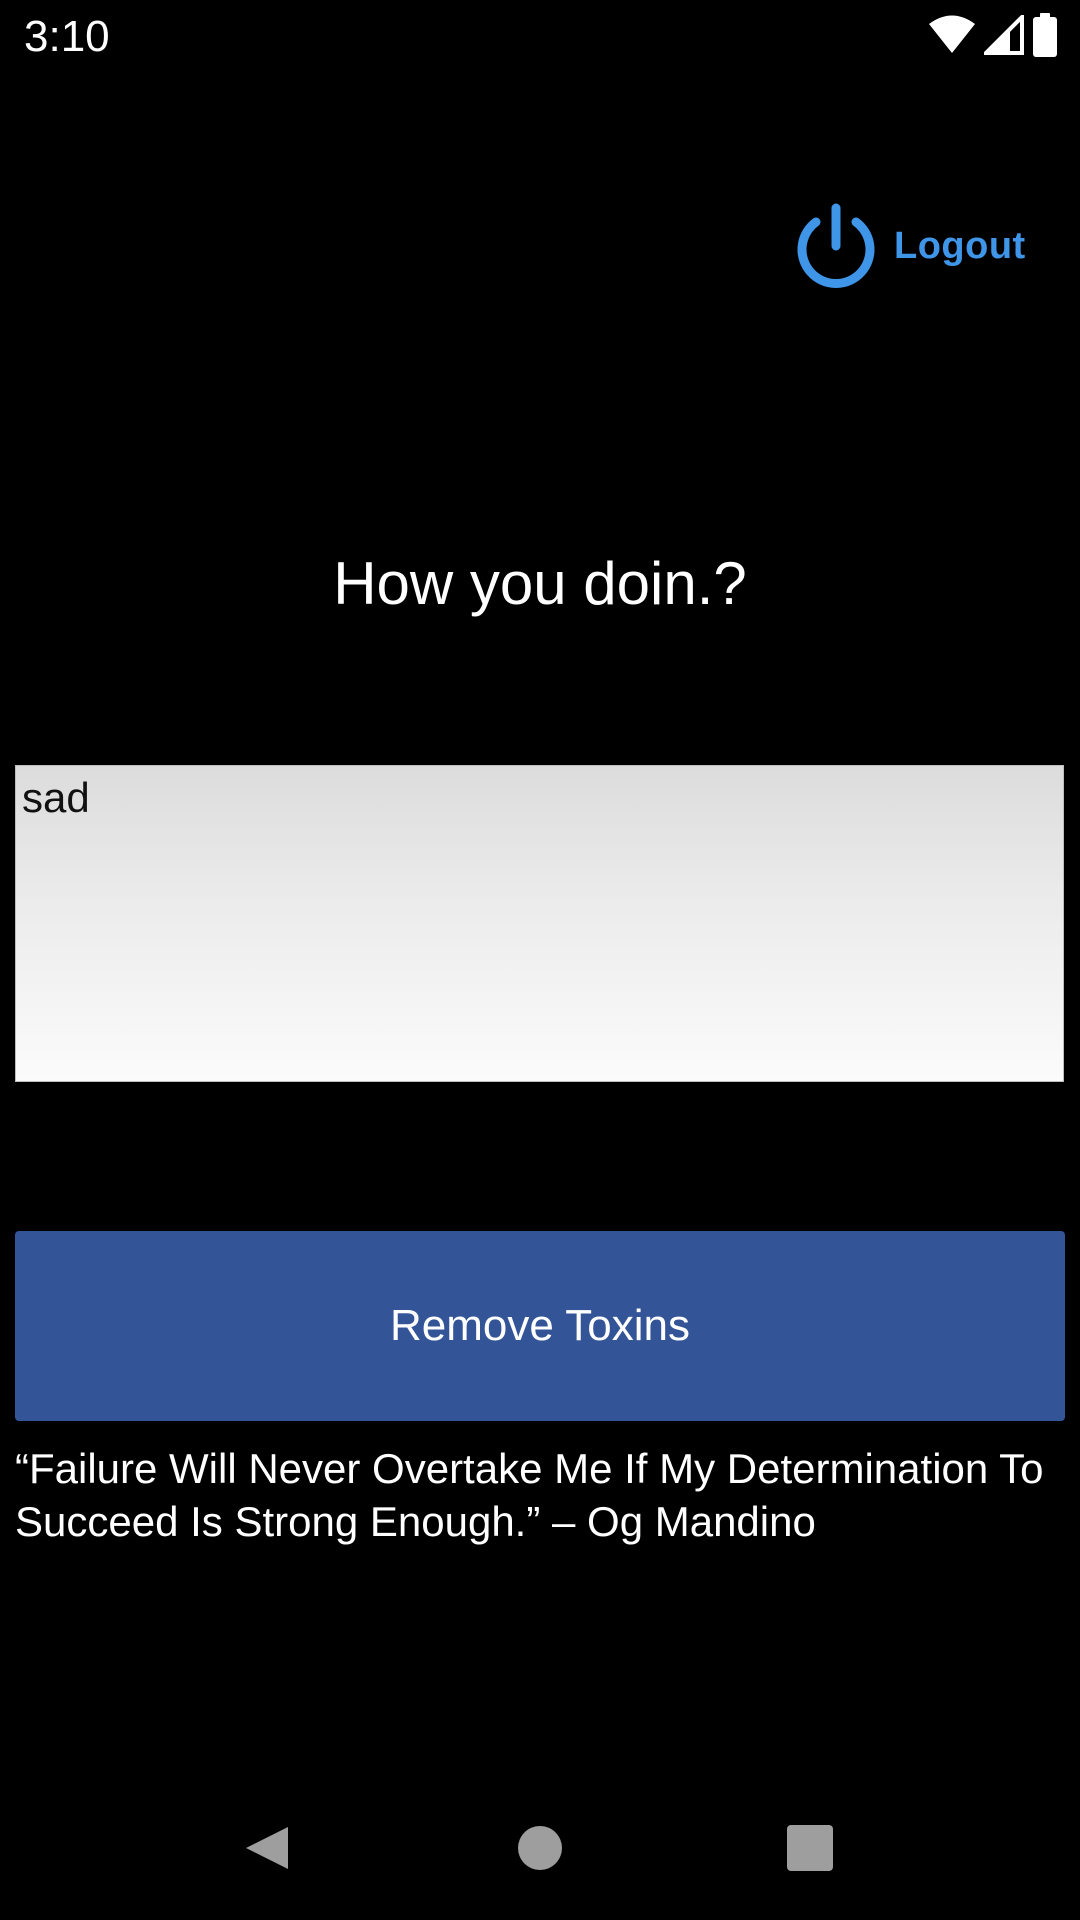 Image resolution: width=1080 pixels, height=1920 pixels. Describe the element at coordinates (540, 1326) in the screenshot. I see `remove-toxins-button: Remove Toxins` at that location.